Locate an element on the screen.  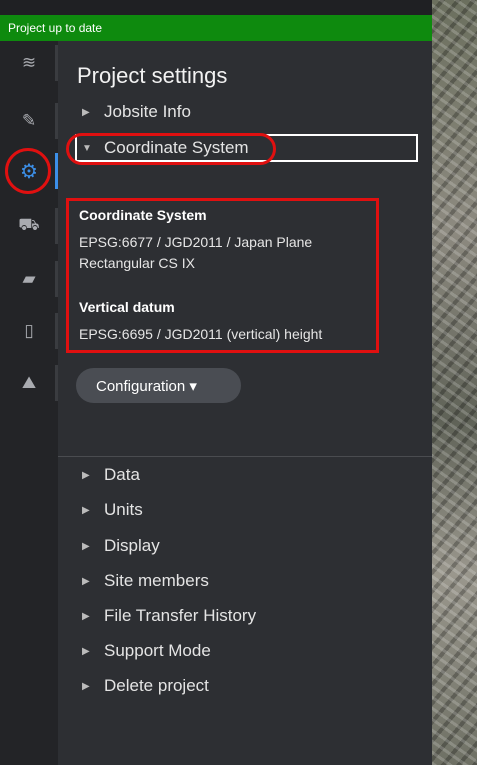
sidebar-item-files: ▰ is located at coordinates (29, 279).